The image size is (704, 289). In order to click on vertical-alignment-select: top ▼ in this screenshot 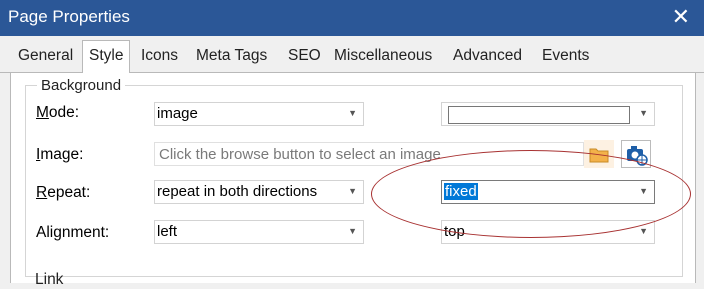, I will do `click(548, 232)`.